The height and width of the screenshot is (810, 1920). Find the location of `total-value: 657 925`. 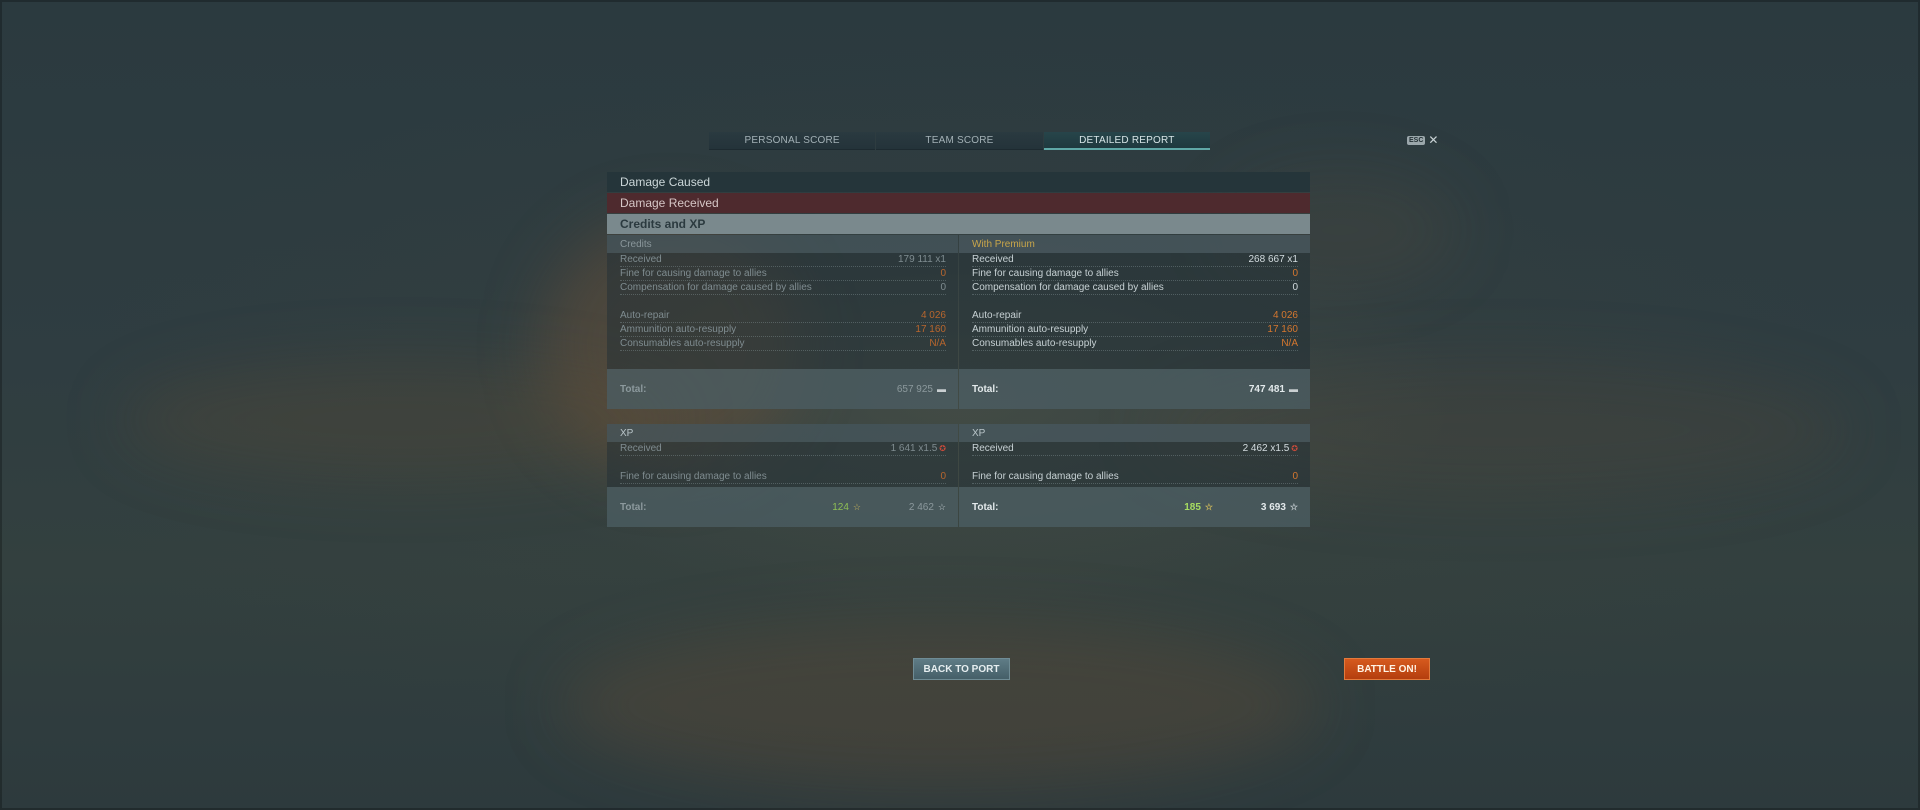

total-value: 657 925 is located at coordinates (914, 389).